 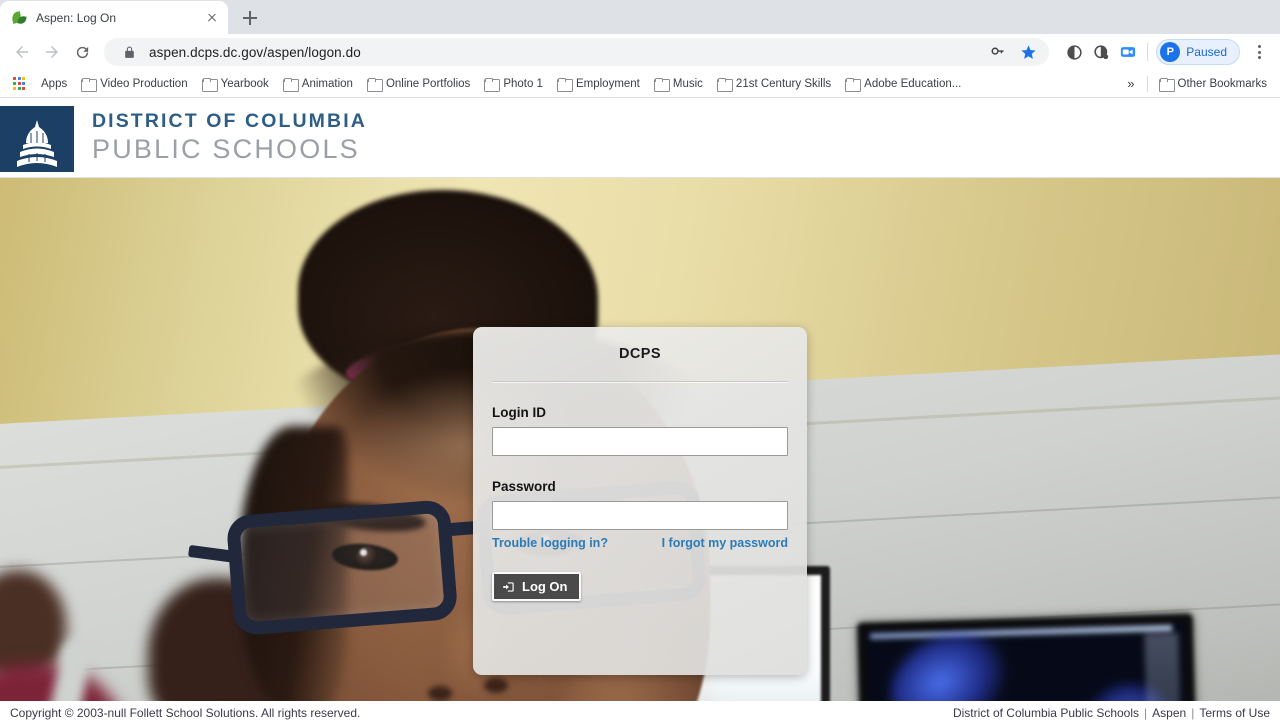 What do you see at coordinates (640, 354) in the screenshot?
I see `panel-title: DCPS` at bounding box center [640, 354].